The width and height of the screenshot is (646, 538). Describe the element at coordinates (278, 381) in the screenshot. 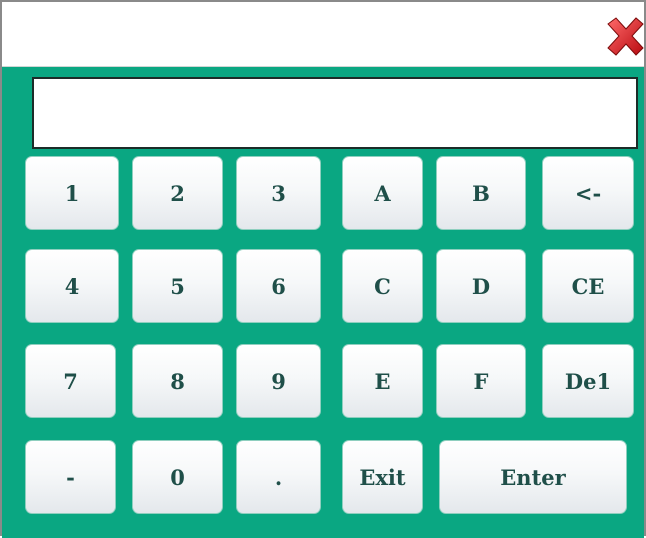

I see `key-9: 9` at that location.